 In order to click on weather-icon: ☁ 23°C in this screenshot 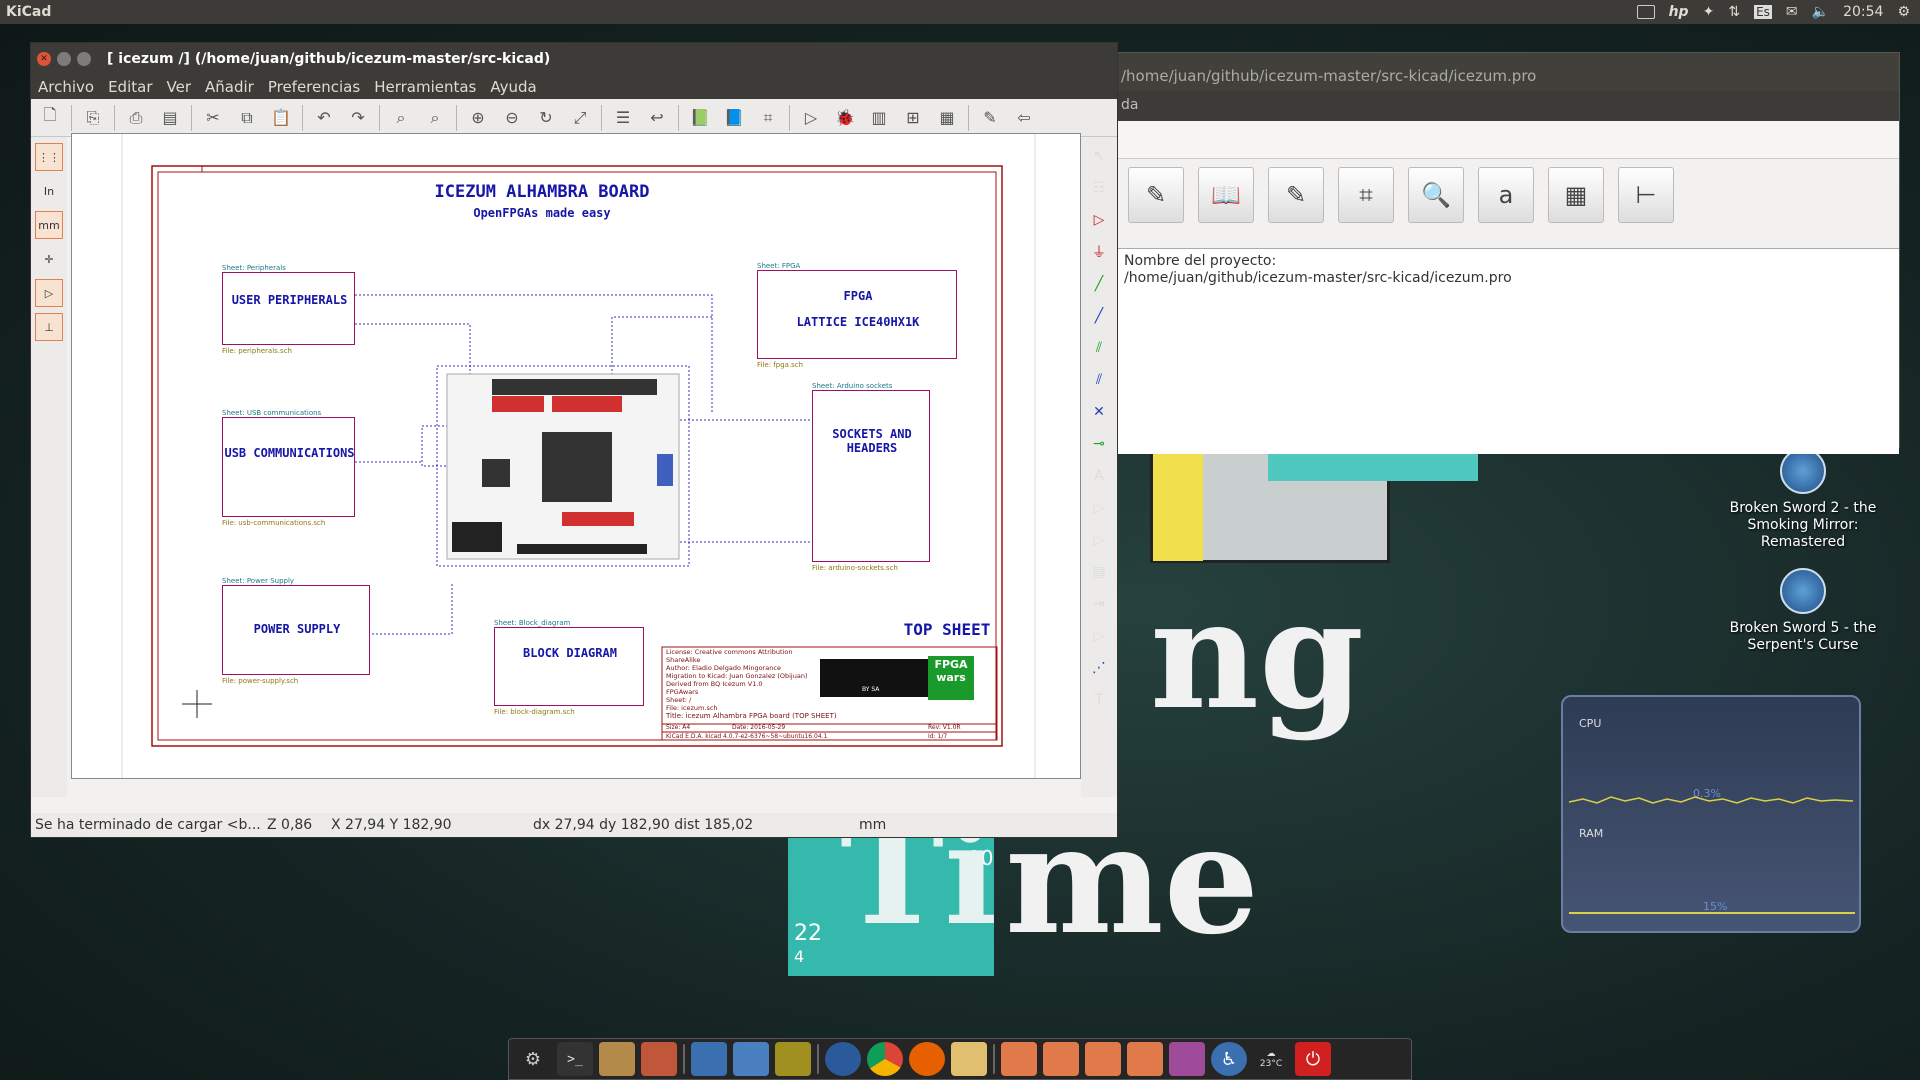, I will do `click(1271, 1059)`.